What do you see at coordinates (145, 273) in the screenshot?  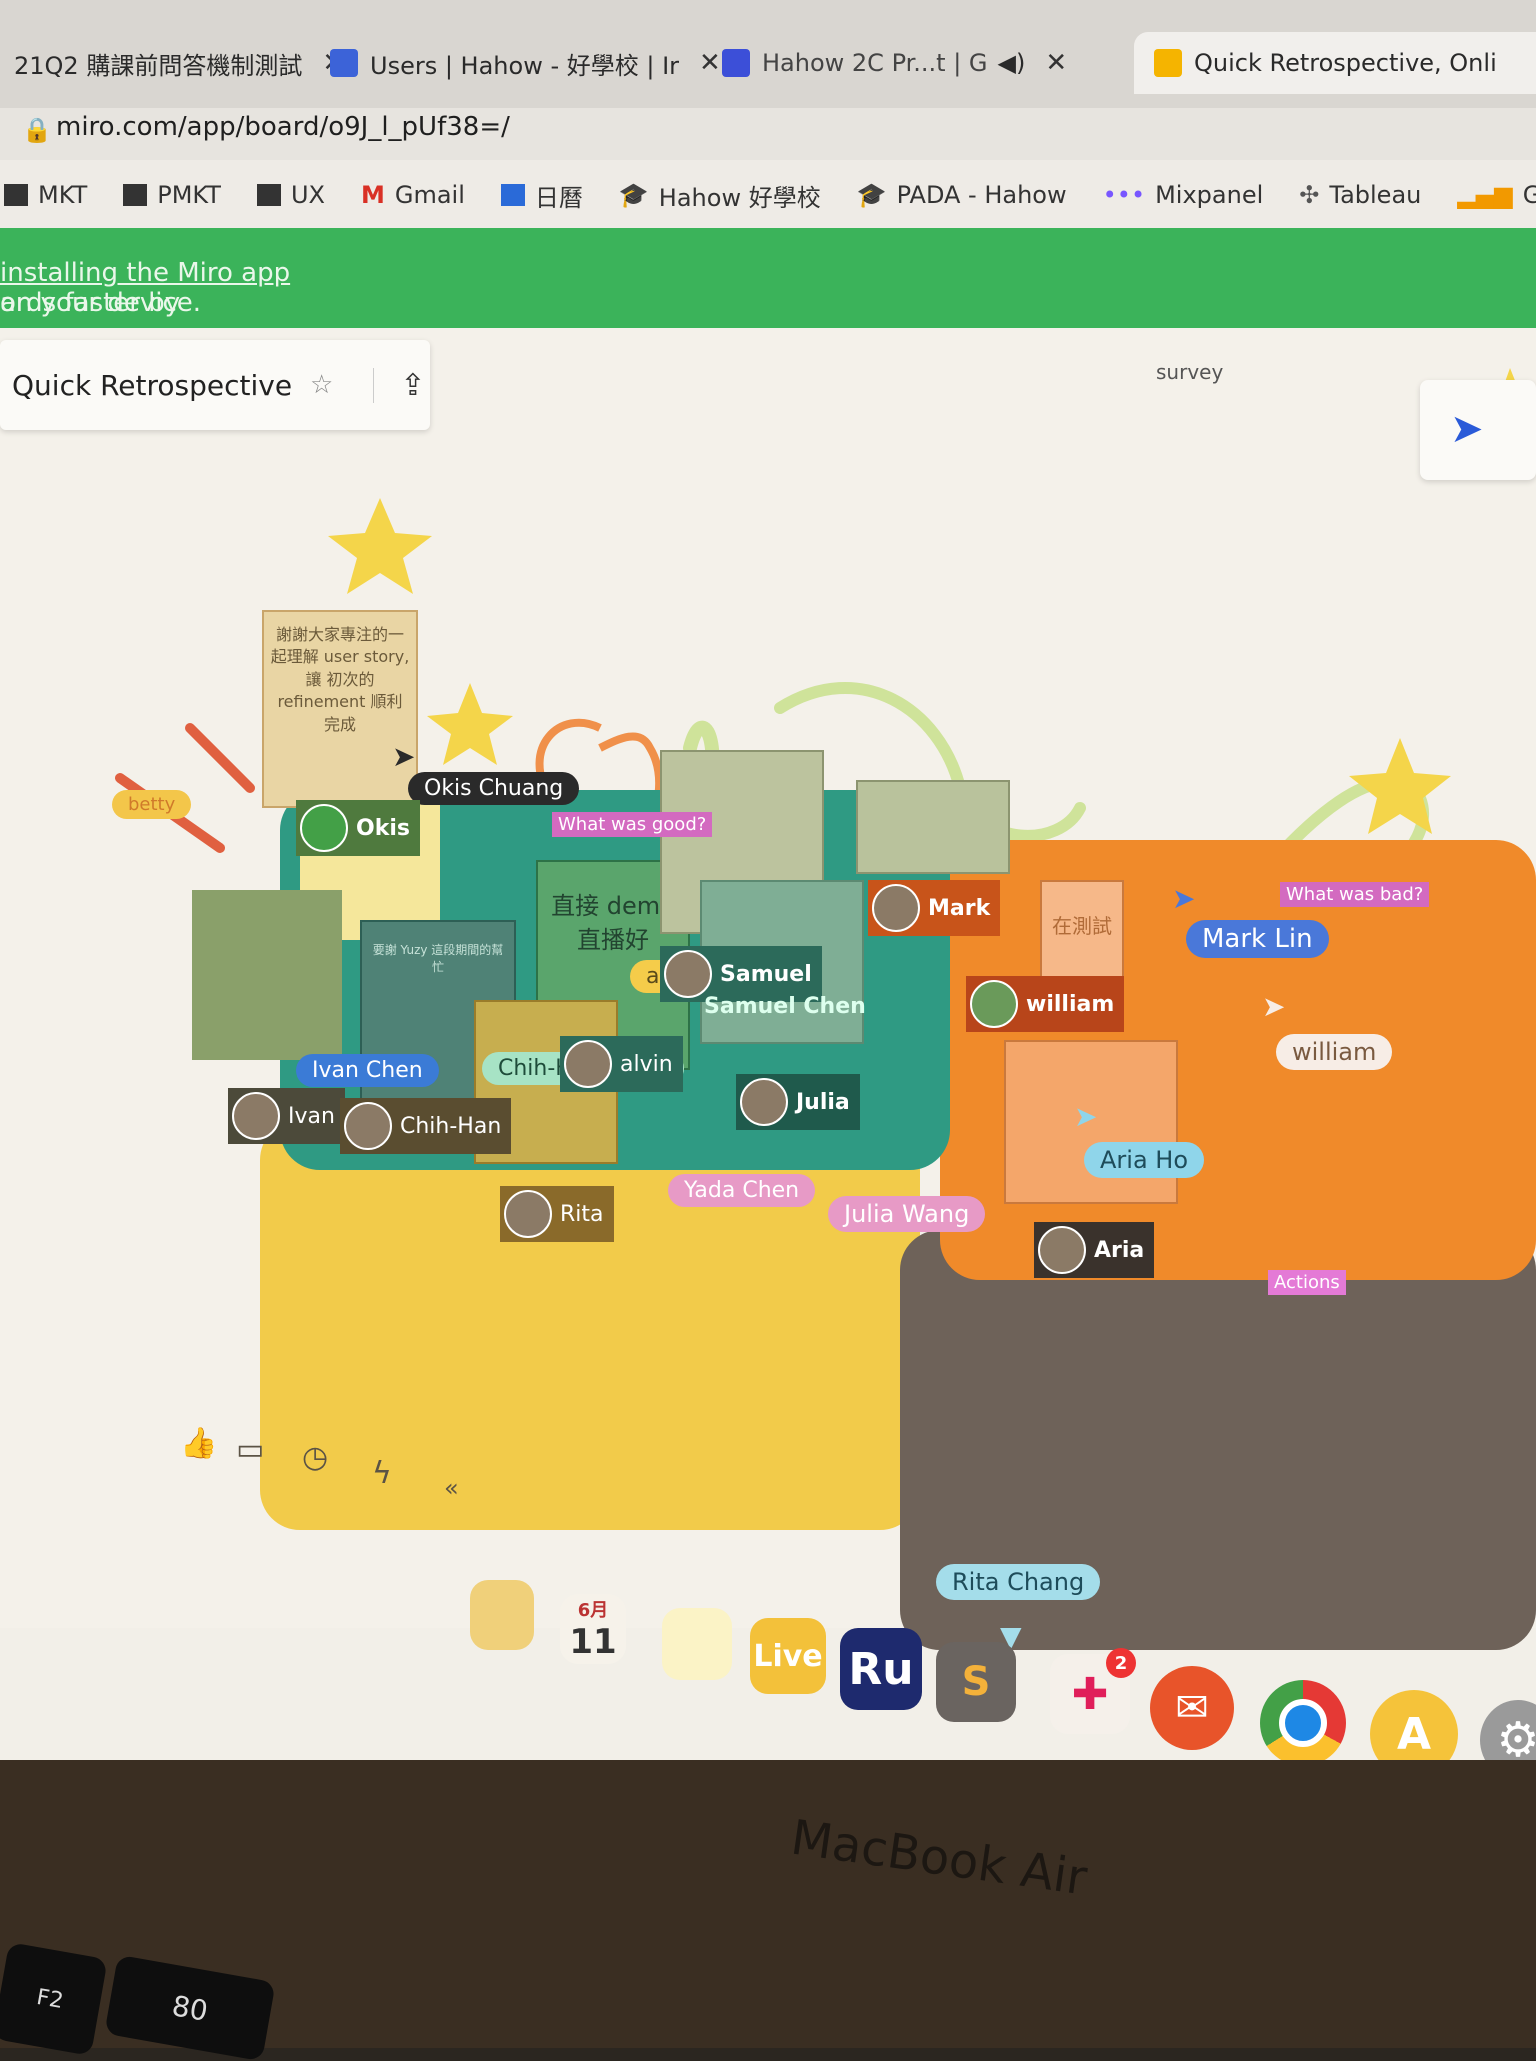 I see `install-app-link: installing the Miro app` at bounding box center [145, 273].